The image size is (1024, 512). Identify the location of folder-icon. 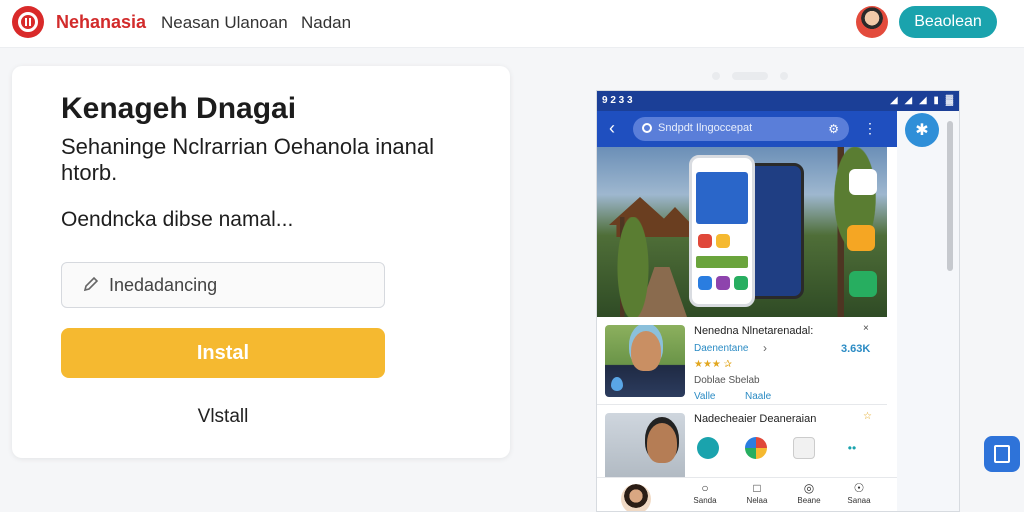
(861, 238).